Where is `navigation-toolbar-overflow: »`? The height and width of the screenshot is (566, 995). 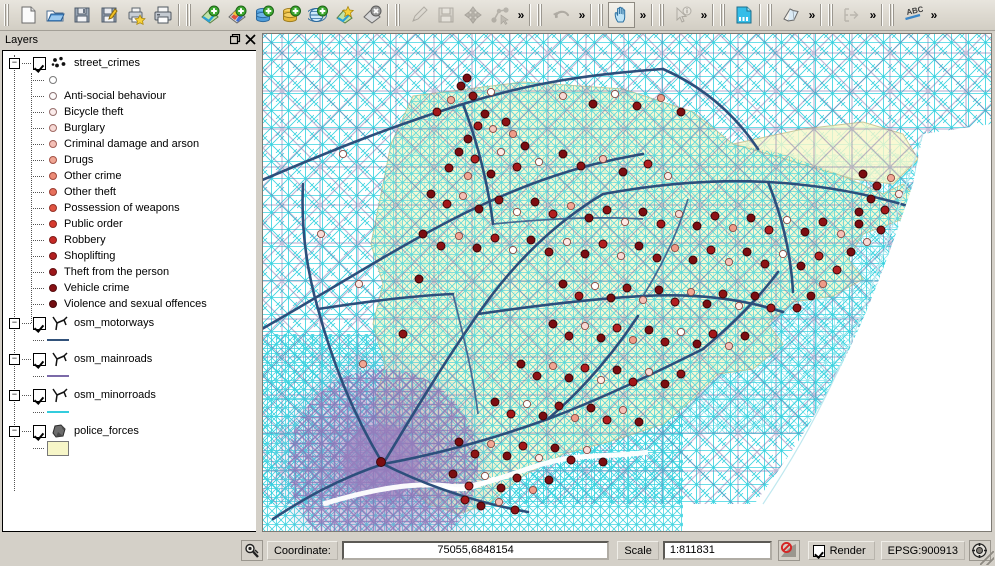 navigation-toolbar-overflow: » is located at coordinates (642, 15).